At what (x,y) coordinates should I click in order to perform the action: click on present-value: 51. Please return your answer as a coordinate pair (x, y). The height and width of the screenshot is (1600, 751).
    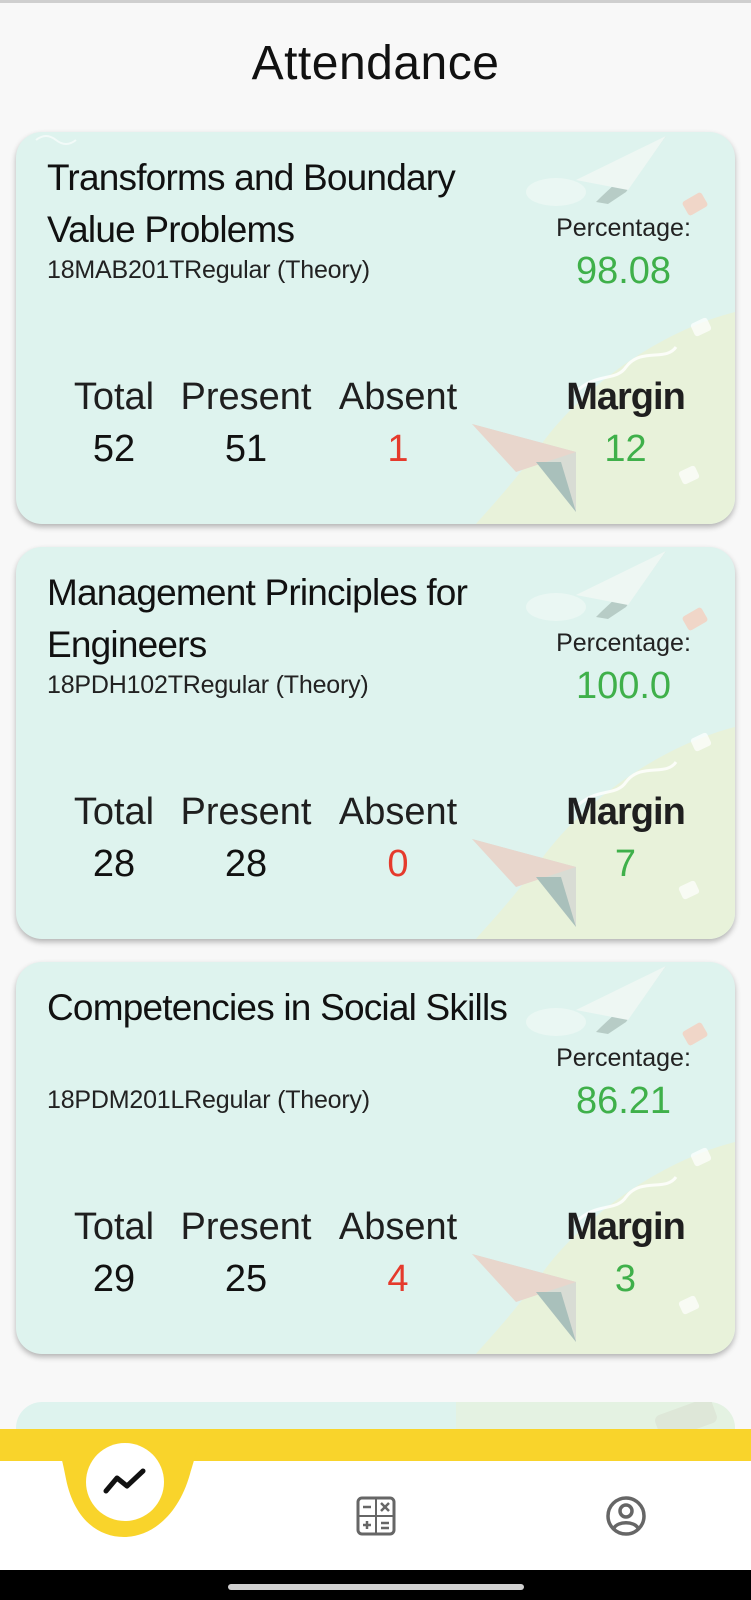
    Looking at the image, I should click on (246, 449).